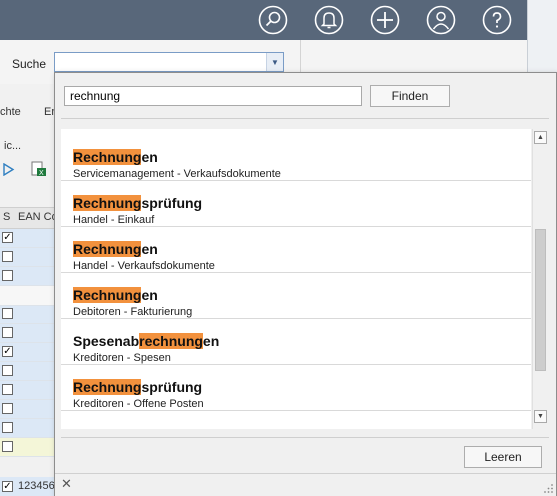  I want to click on play-icon, so click(8, 169).